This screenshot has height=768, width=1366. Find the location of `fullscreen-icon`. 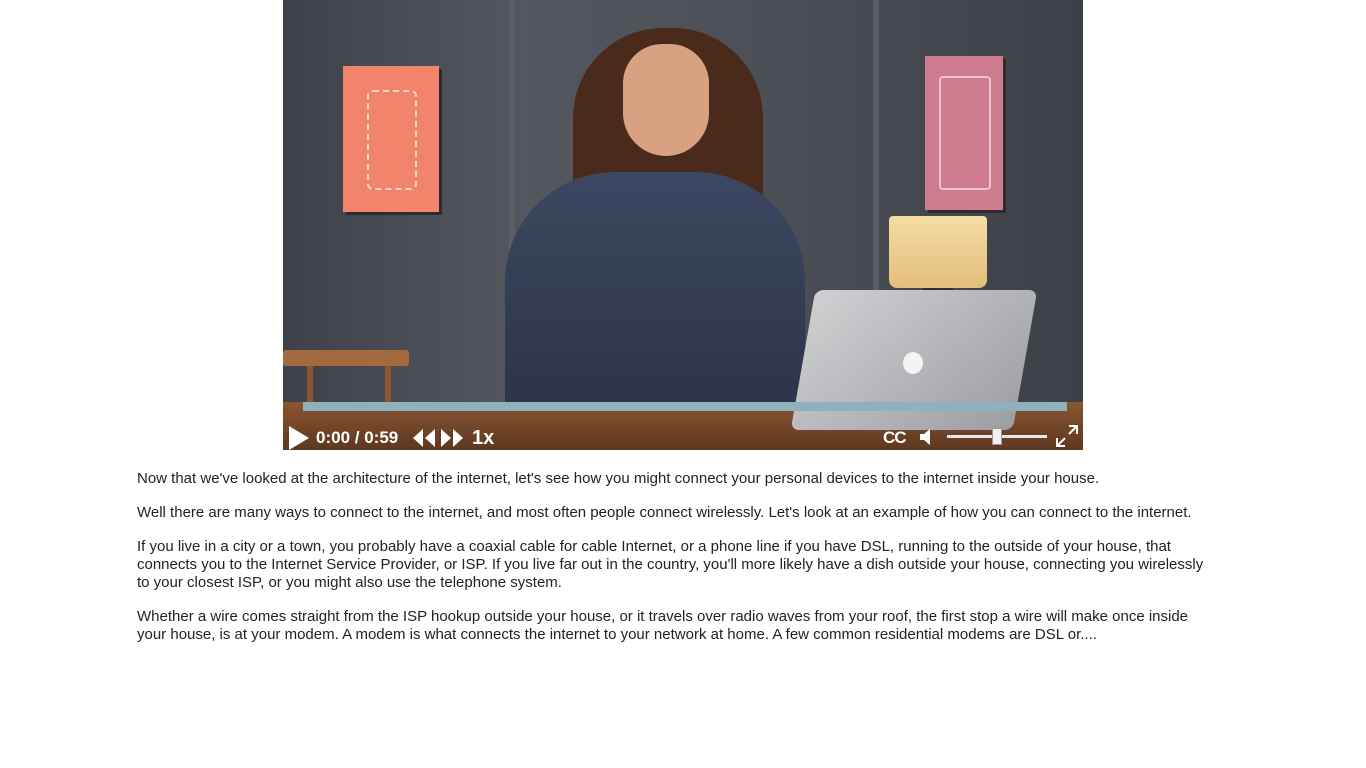

fullscreen-icon is located at coordinates (1067, 436).